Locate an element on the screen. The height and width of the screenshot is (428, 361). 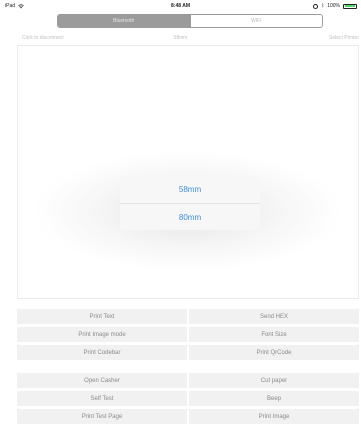
paper-size-label: 58mm is located at coordinates (180, 38).